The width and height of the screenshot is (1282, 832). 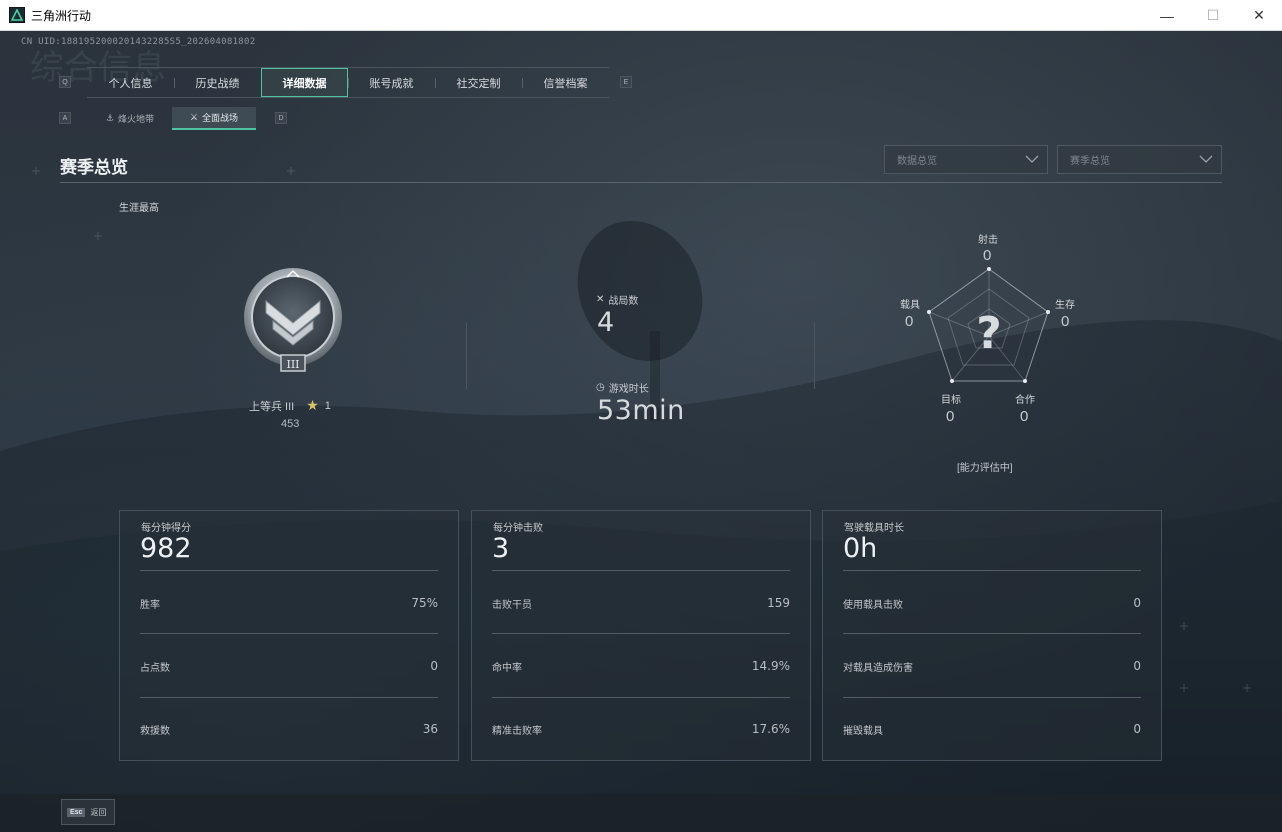 I want to click on data-type-dropdown-value: 数据总览, so click(x=917, y=161).